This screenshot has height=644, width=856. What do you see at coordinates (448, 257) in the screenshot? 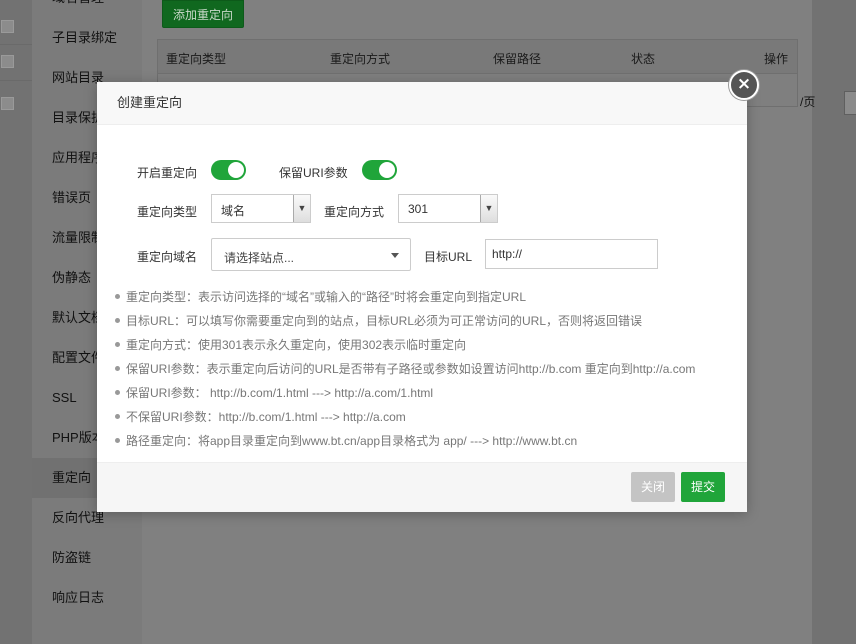
I see `target-url-label: 目标URL` at bounding box center [448, 257].